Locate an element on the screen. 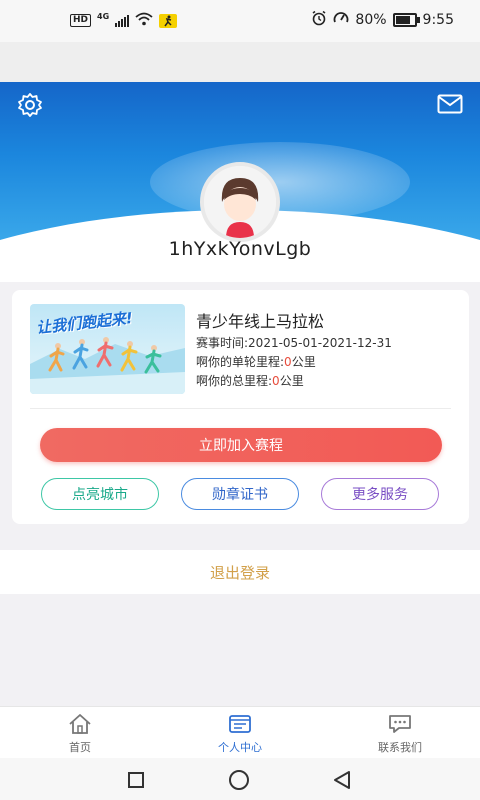 The width and height of the screenshot is (480, 800). event-date: 赛事时间:2021-05-01-2021-12-31 is located at coordinates (294, 342).